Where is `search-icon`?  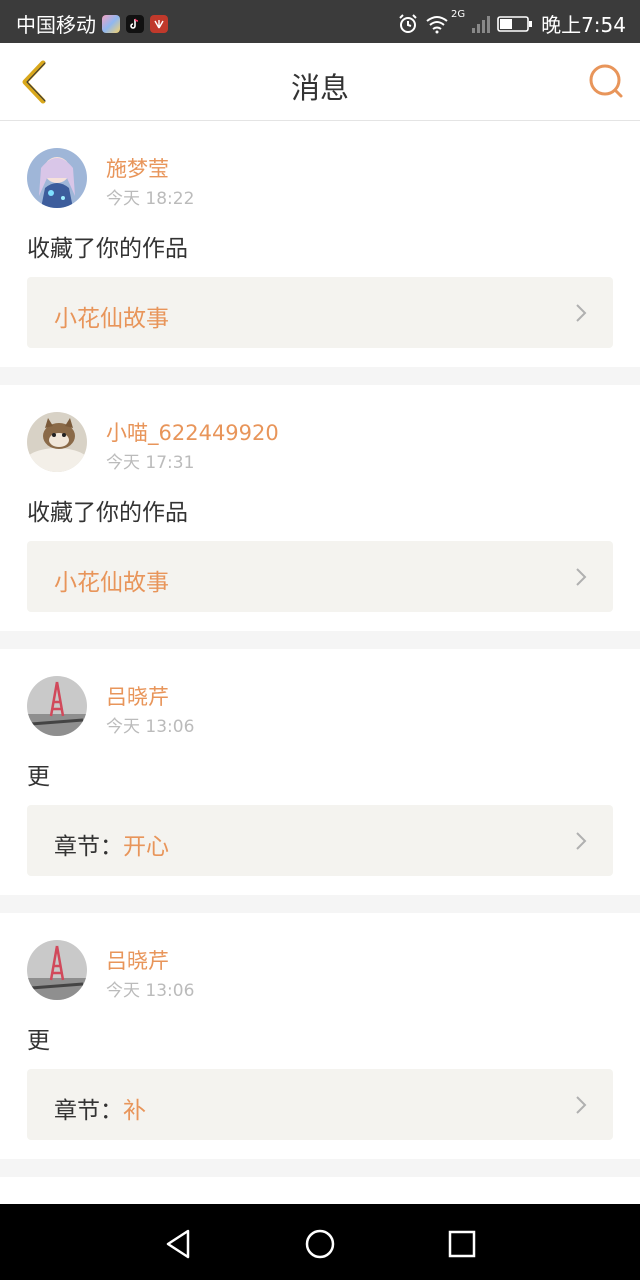
search-icon is located at coordinates (606, 81).